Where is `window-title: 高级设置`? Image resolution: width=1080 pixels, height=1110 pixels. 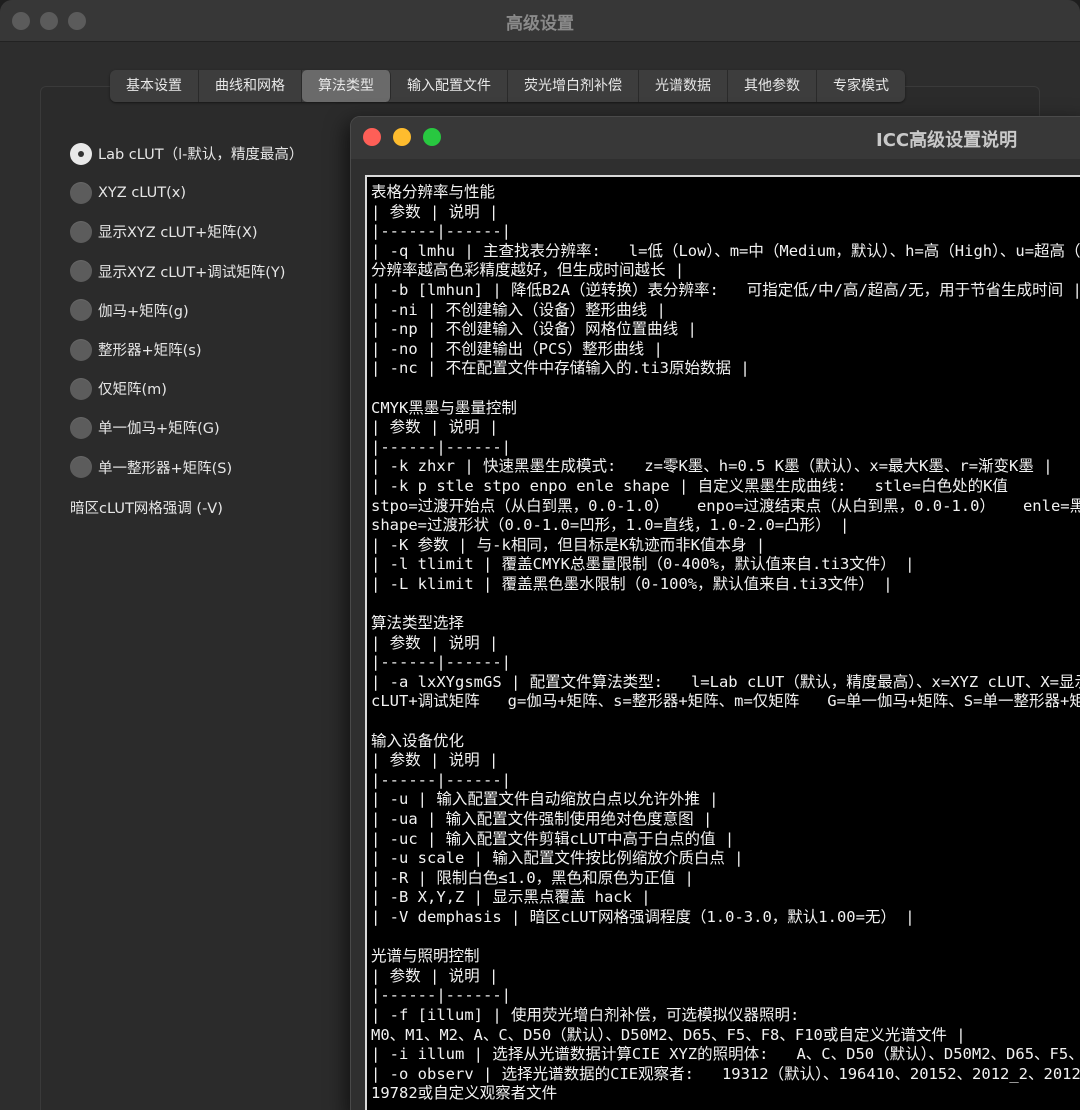
window-title: 高级设置 is located at coordinates (540, 24).